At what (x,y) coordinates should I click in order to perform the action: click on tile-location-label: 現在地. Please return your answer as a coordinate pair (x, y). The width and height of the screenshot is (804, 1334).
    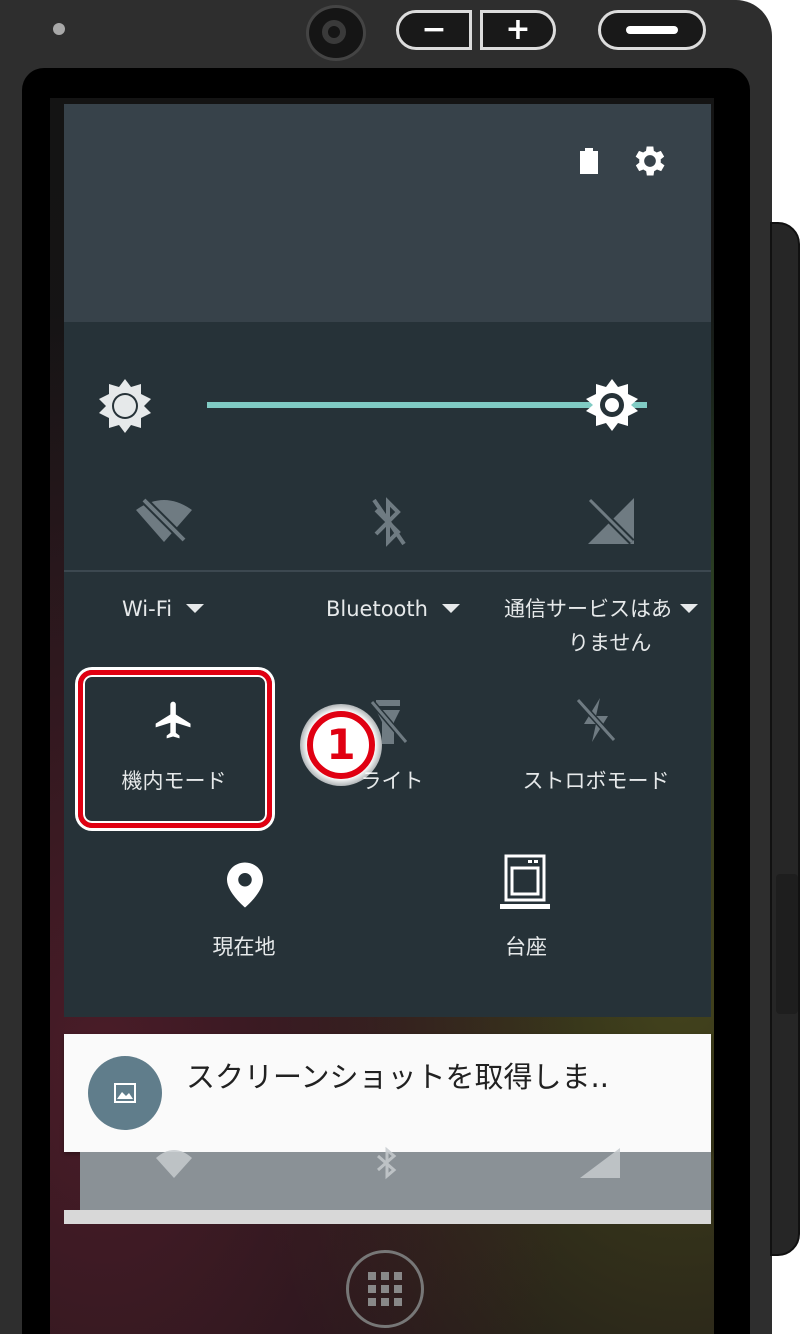
    Looking at the image, I should click on (244, 947).